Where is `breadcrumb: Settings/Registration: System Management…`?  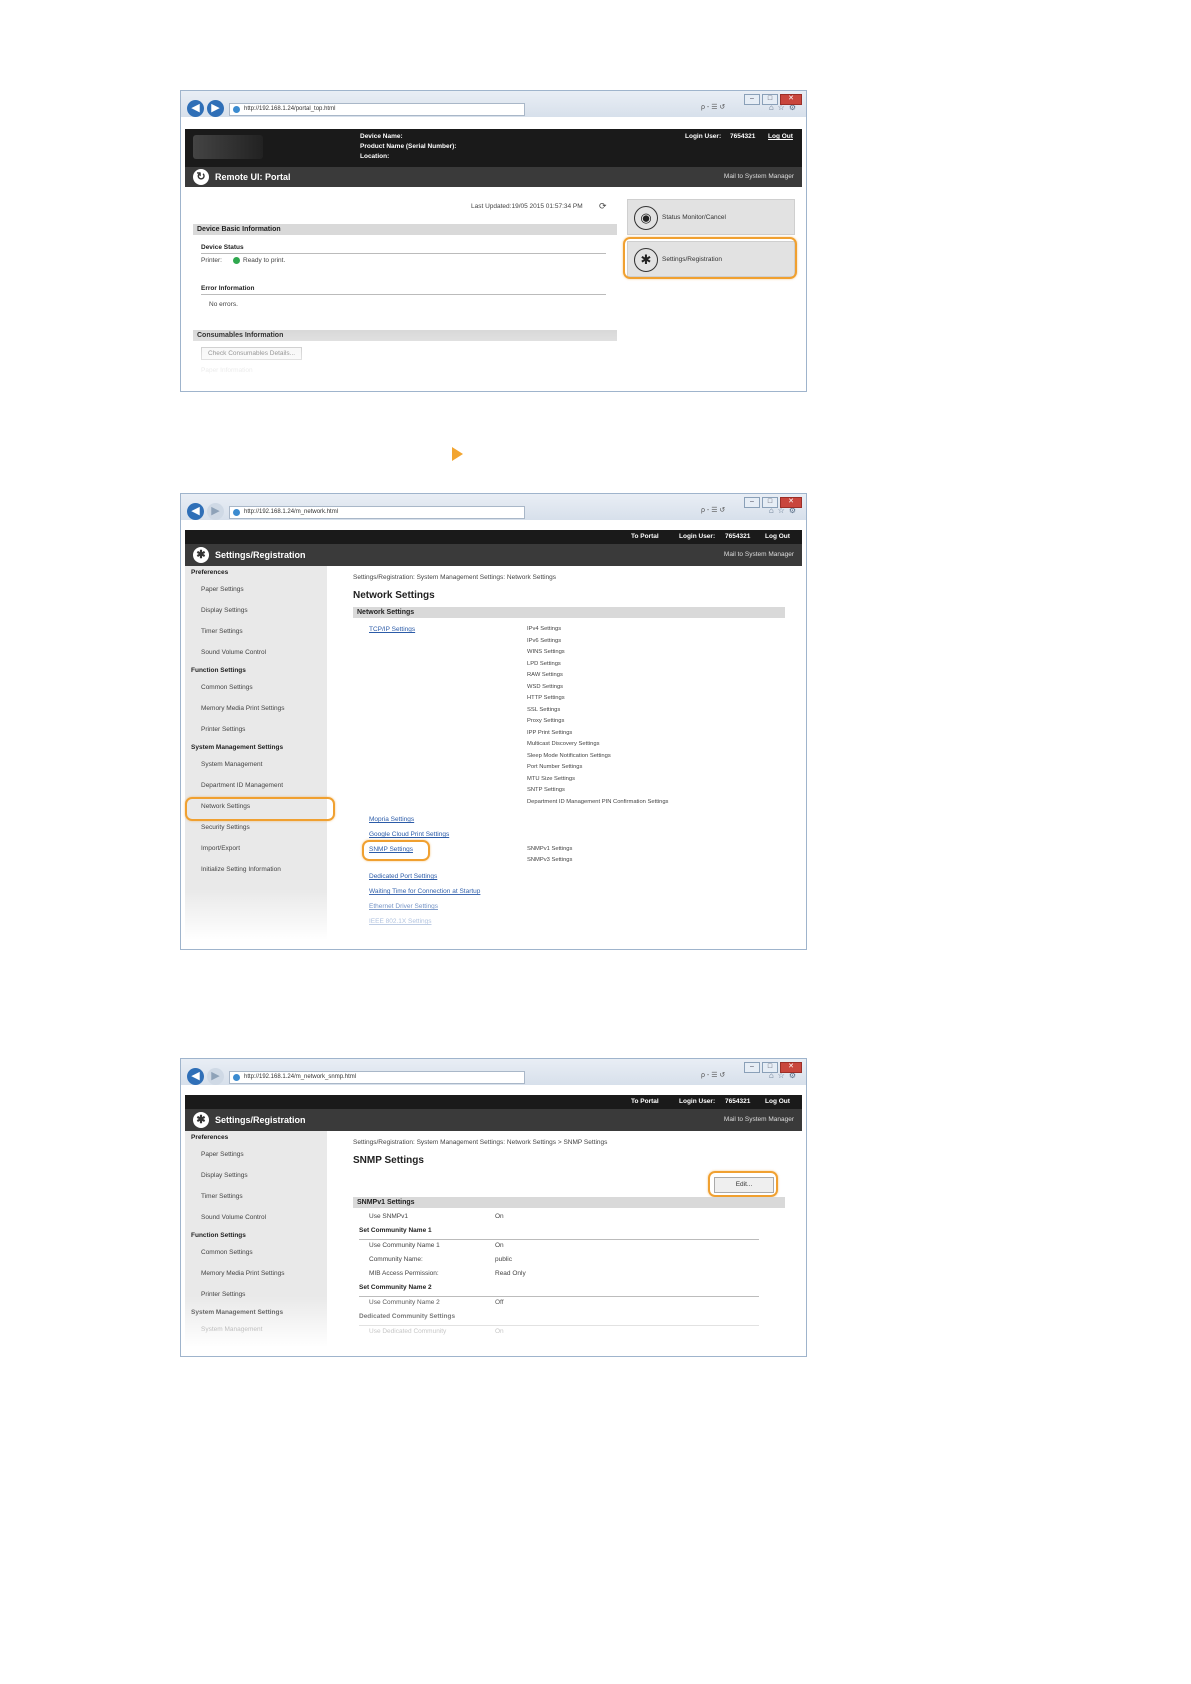
breadcrumb: Settings/Registration: System Management… is located at coordinates (455, 577).